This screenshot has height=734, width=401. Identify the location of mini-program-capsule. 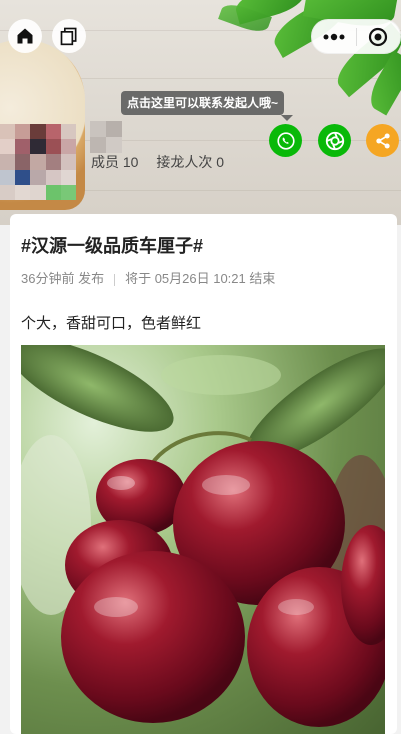
(356, 36).